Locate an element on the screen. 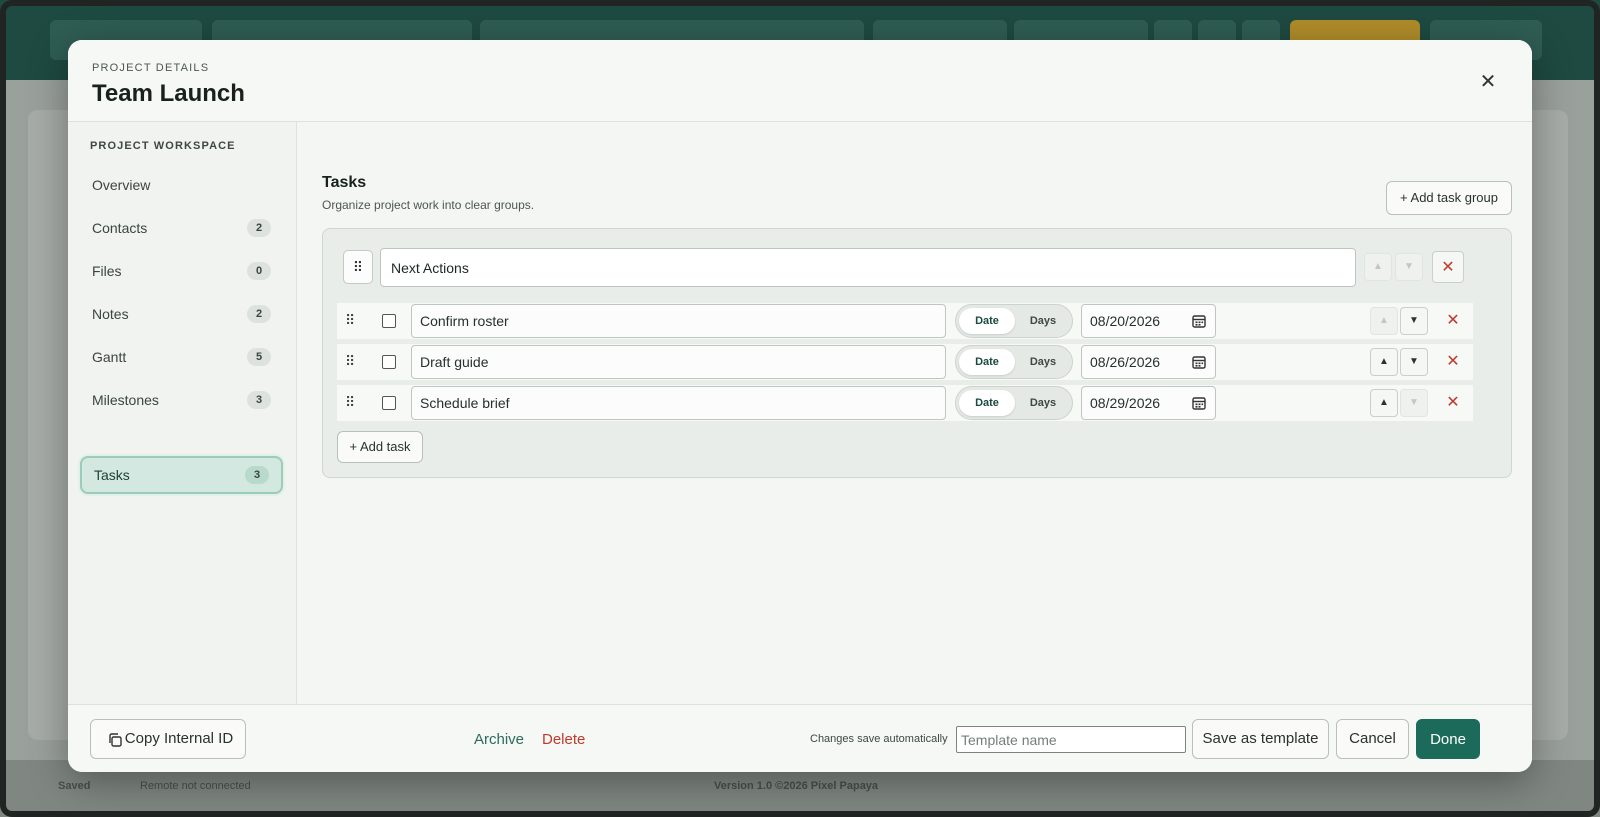 The height and width of the screenshot is (817, 1600). modal-eyebrow: PROJECT DETAILS is located at coordinates (151, 68).